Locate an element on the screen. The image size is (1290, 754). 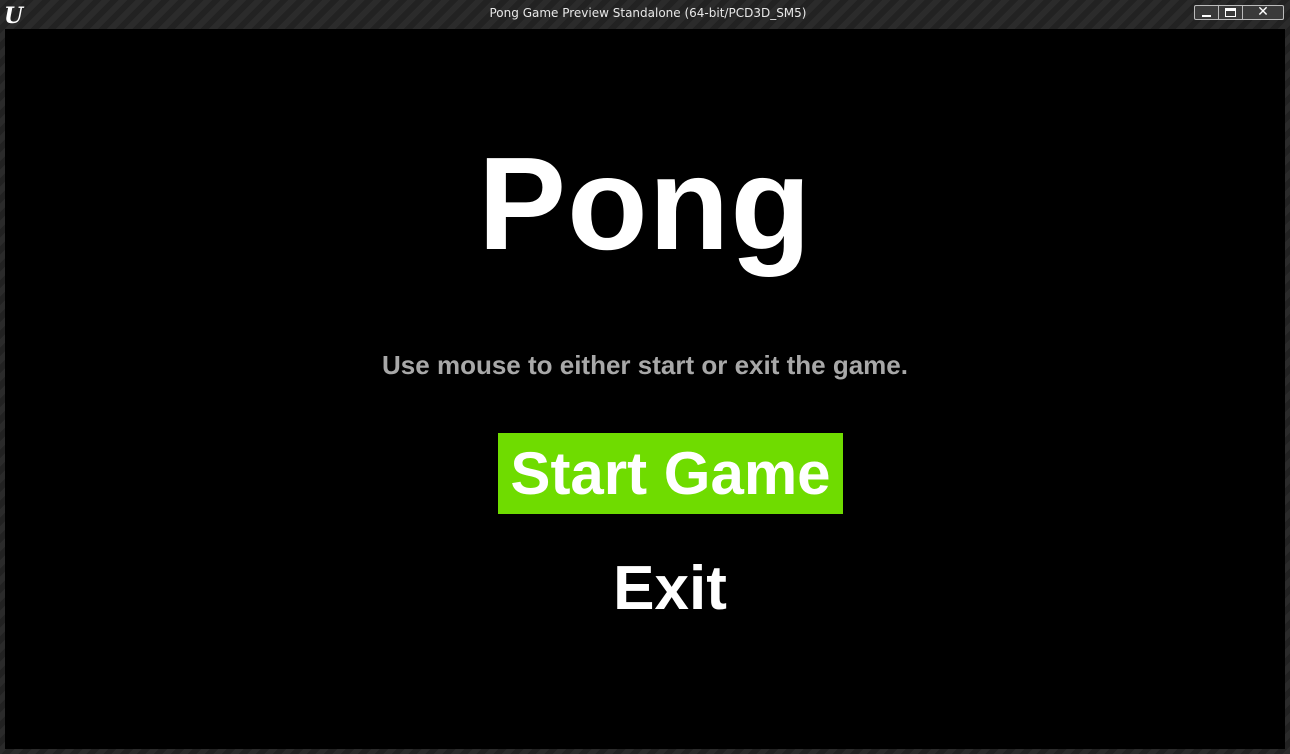
maximize-button is located at coordinates (1231, 12).